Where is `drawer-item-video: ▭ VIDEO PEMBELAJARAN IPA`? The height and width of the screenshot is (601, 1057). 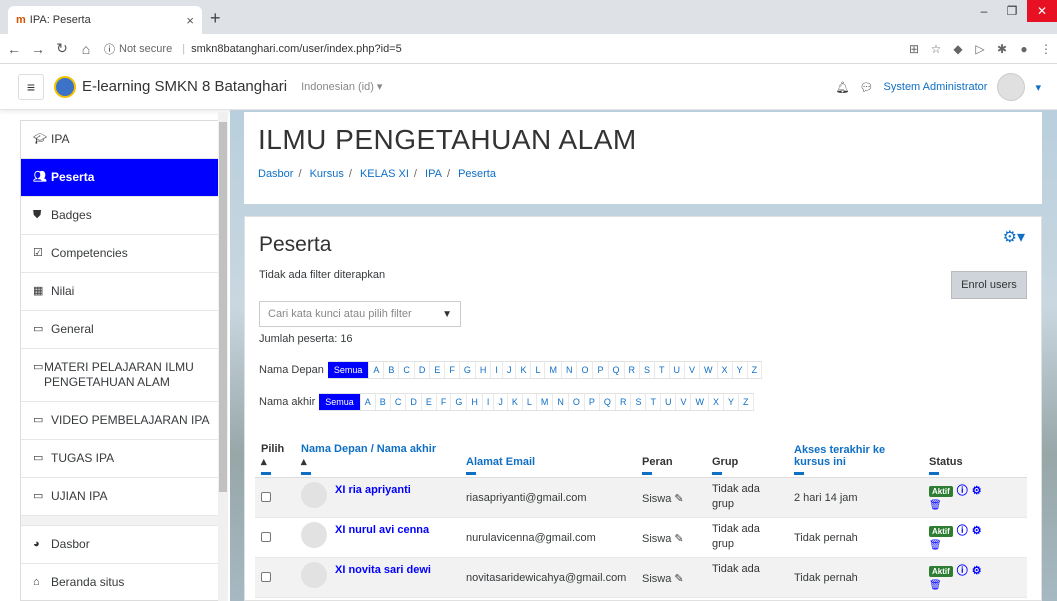 drawer-item-video: ▭ VIDEO PEMBELAJARAN IPA is located at coordinates (124, 421).